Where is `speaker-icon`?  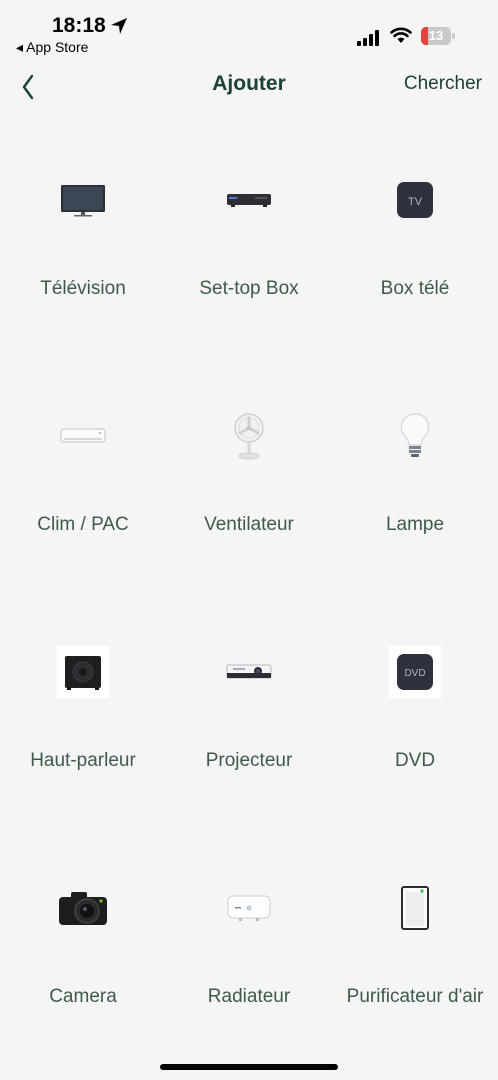 speaker-icon is located at coordinates (83, 672).